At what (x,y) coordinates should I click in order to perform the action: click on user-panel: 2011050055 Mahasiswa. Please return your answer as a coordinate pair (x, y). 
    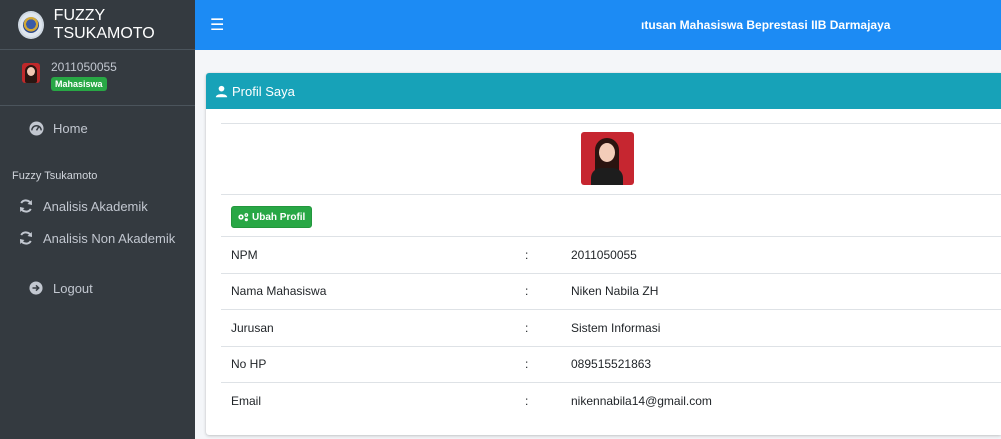
    Looking at the image, I should click on (97, 78).